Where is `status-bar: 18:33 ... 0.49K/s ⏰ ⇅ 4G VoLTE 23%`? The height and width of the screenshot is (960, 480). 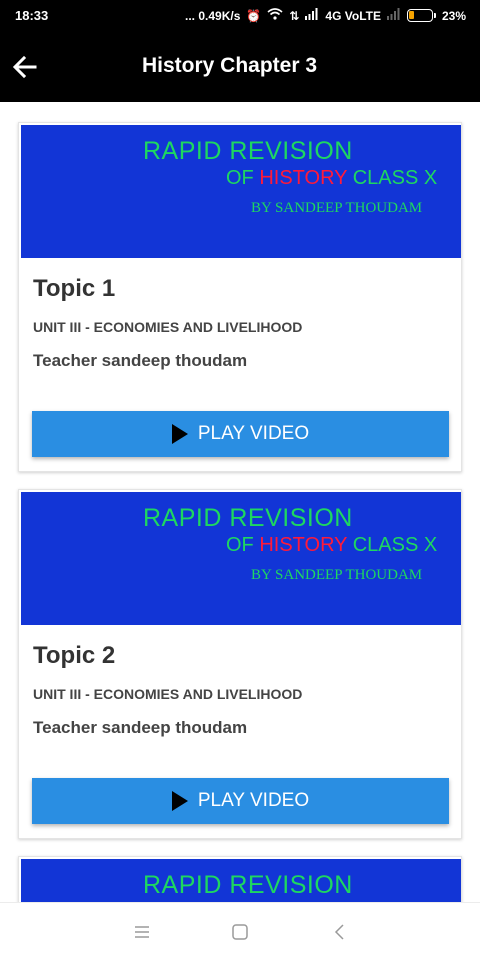
status-bar: 18:33 ... 0.49K/s ⏰ ⇅ 4G VoLTE 23% is located at coordinates (240, 16).